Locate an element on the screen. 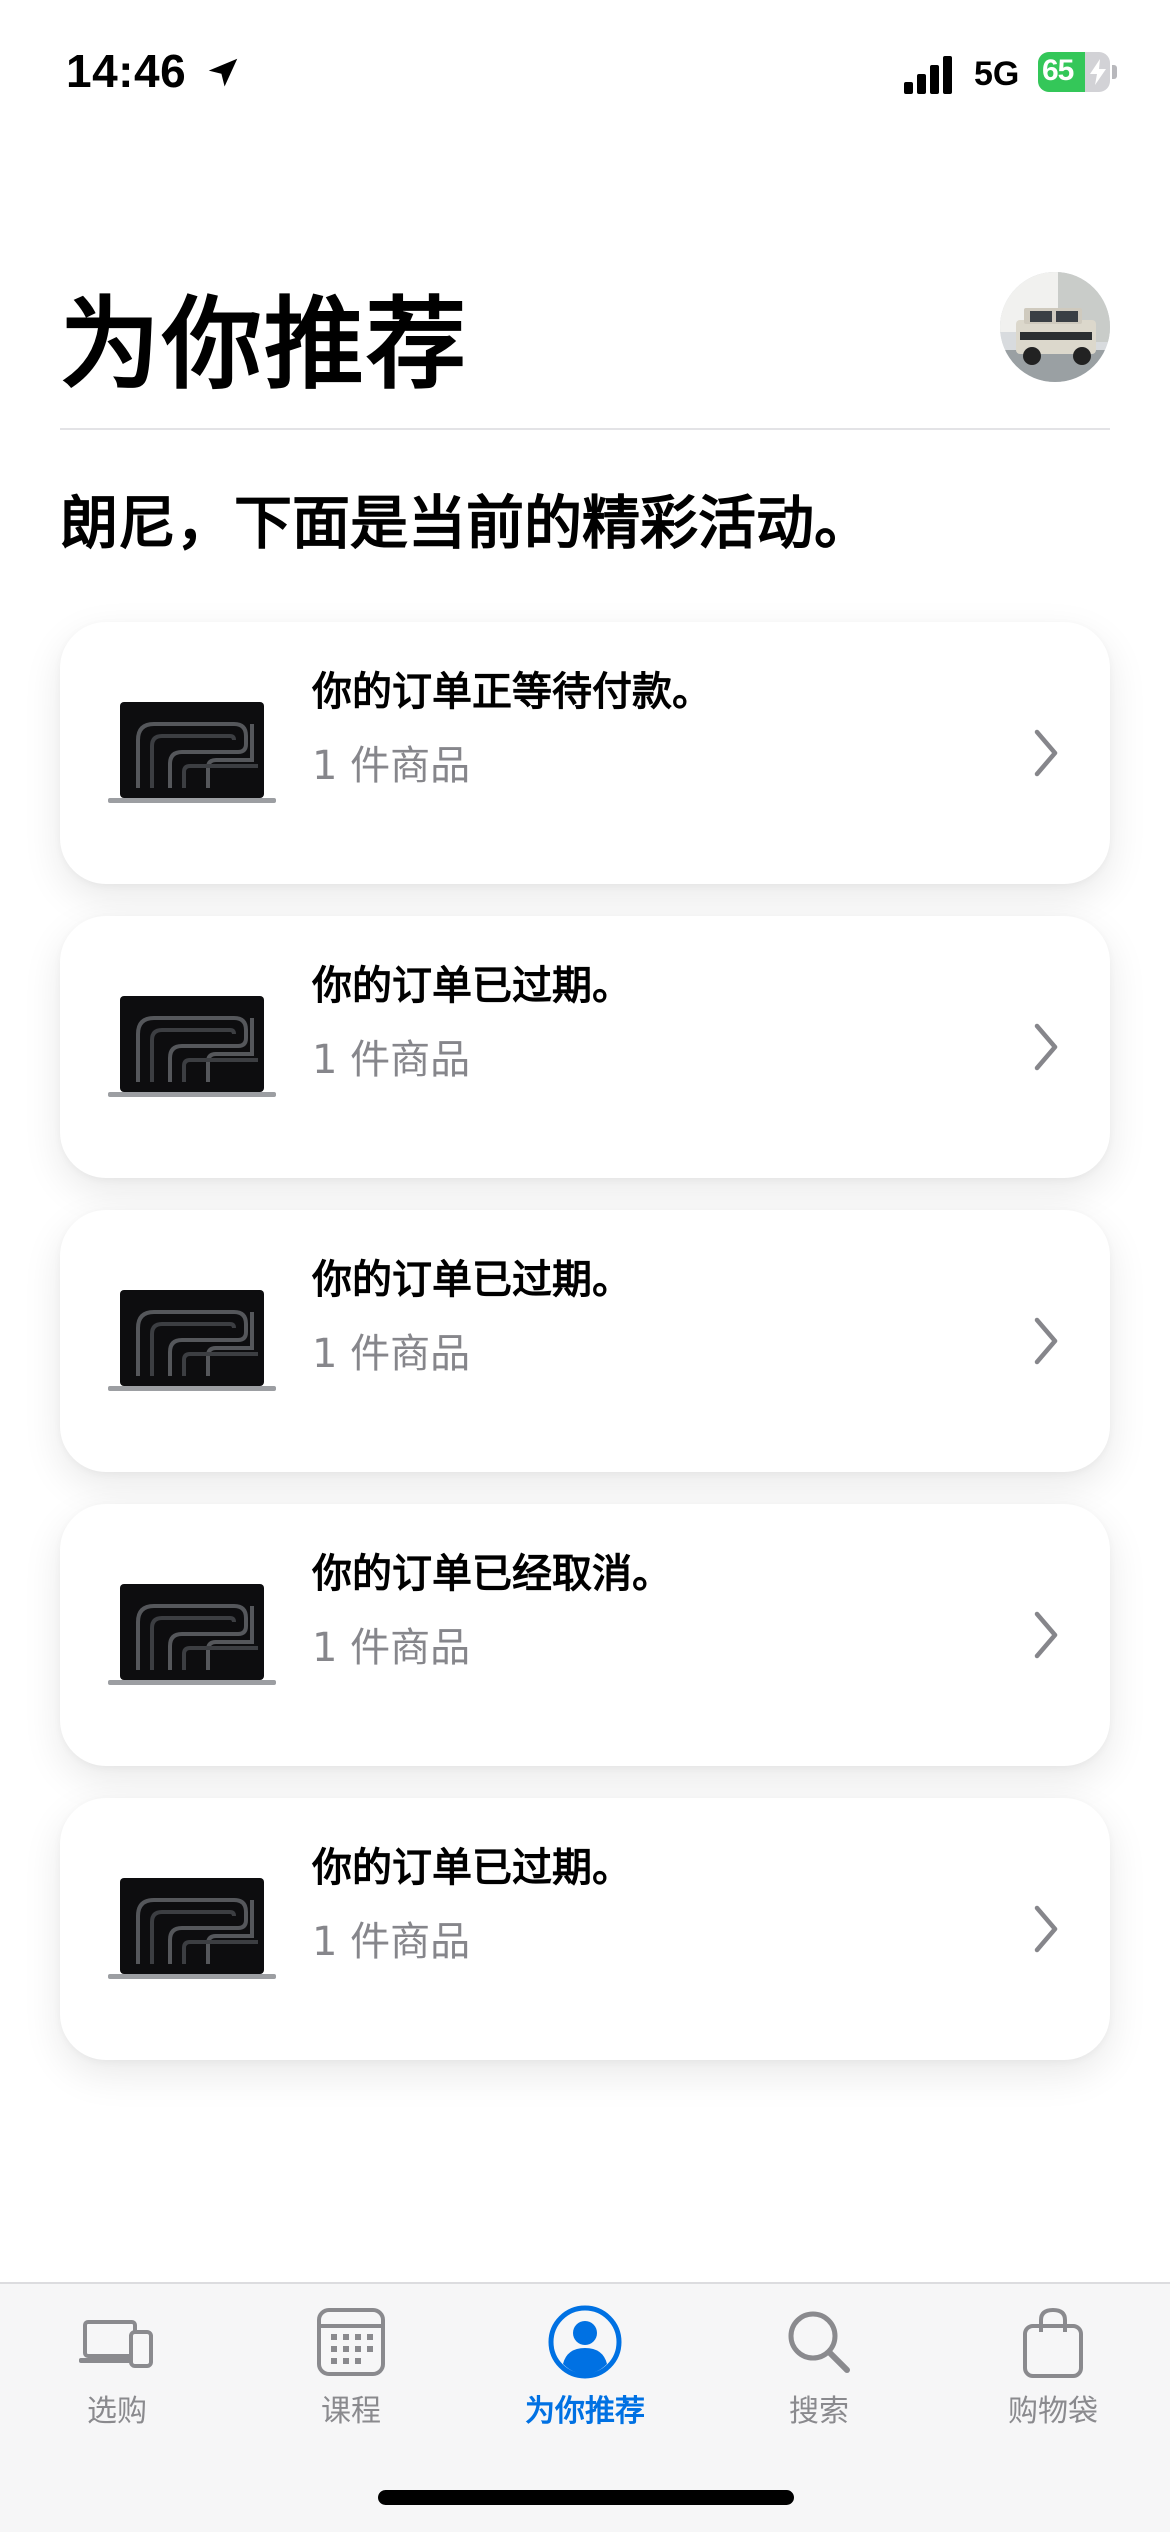 The height and width of the screenshot is (2532, 1170). devices-icon is located at coordinates (116, 2344).